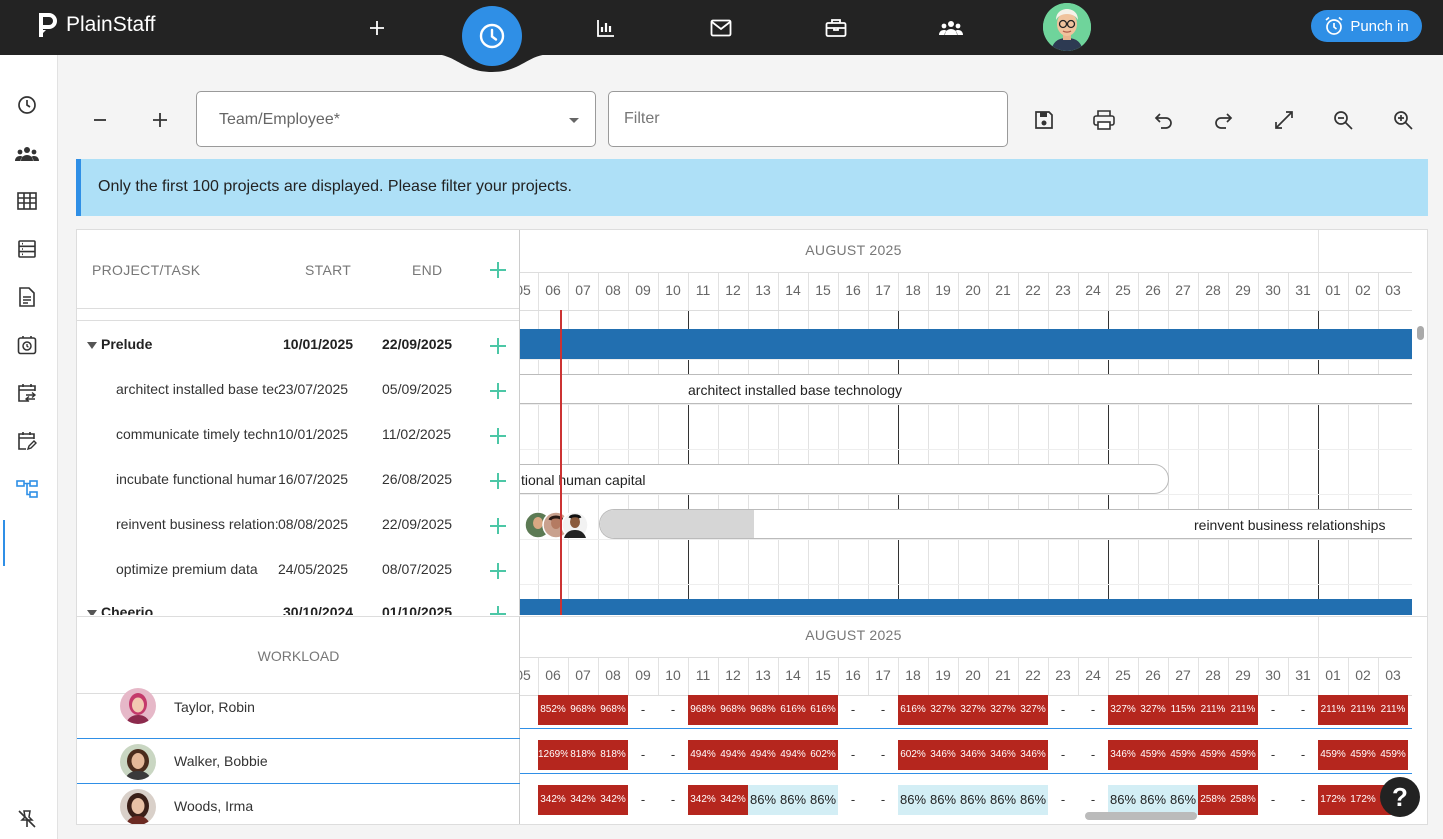 This screenshot has width=1443, height=839. I want to click on task-bar-incubate: tional human capital, so click(844, 479).